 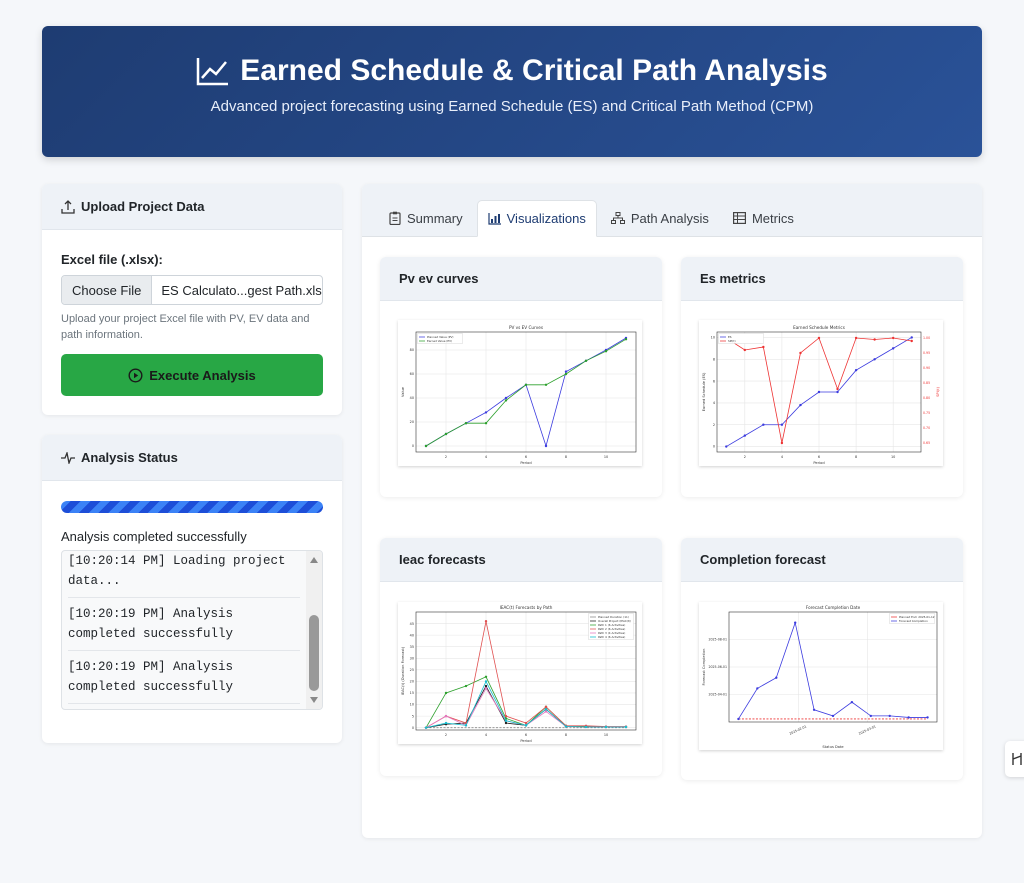 I want to click on tab-path-analysis: Path Analysis, so click(x=660, y=218).